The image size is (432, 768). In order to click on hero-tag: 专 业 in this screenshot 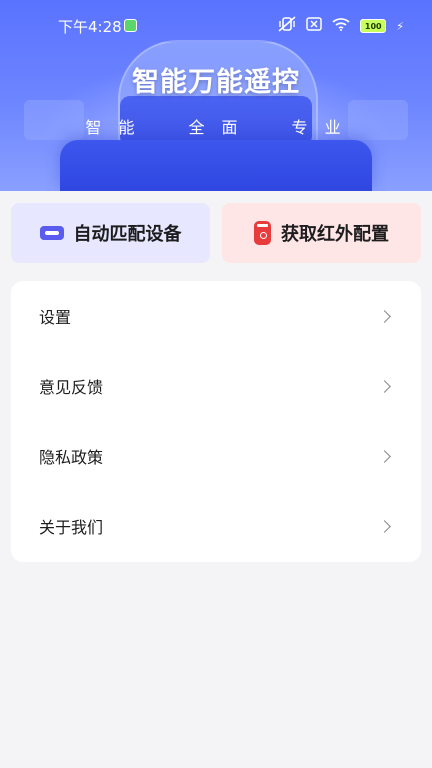, I will do `click(319, 127)`.